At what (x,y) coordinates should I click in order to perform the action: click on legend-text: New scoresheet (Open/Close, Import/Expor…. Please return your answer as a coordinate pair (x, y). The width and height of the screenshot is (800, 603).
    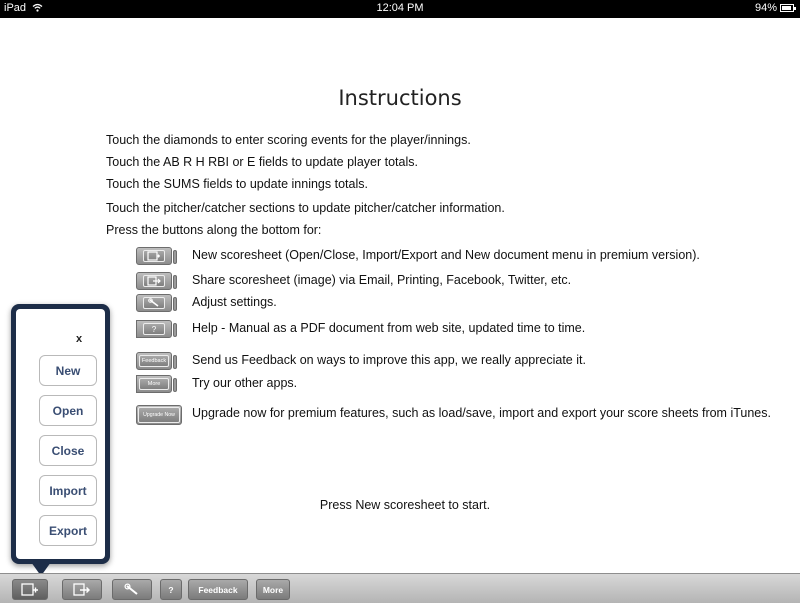
    Looking at the image, I should click on (446, 255).